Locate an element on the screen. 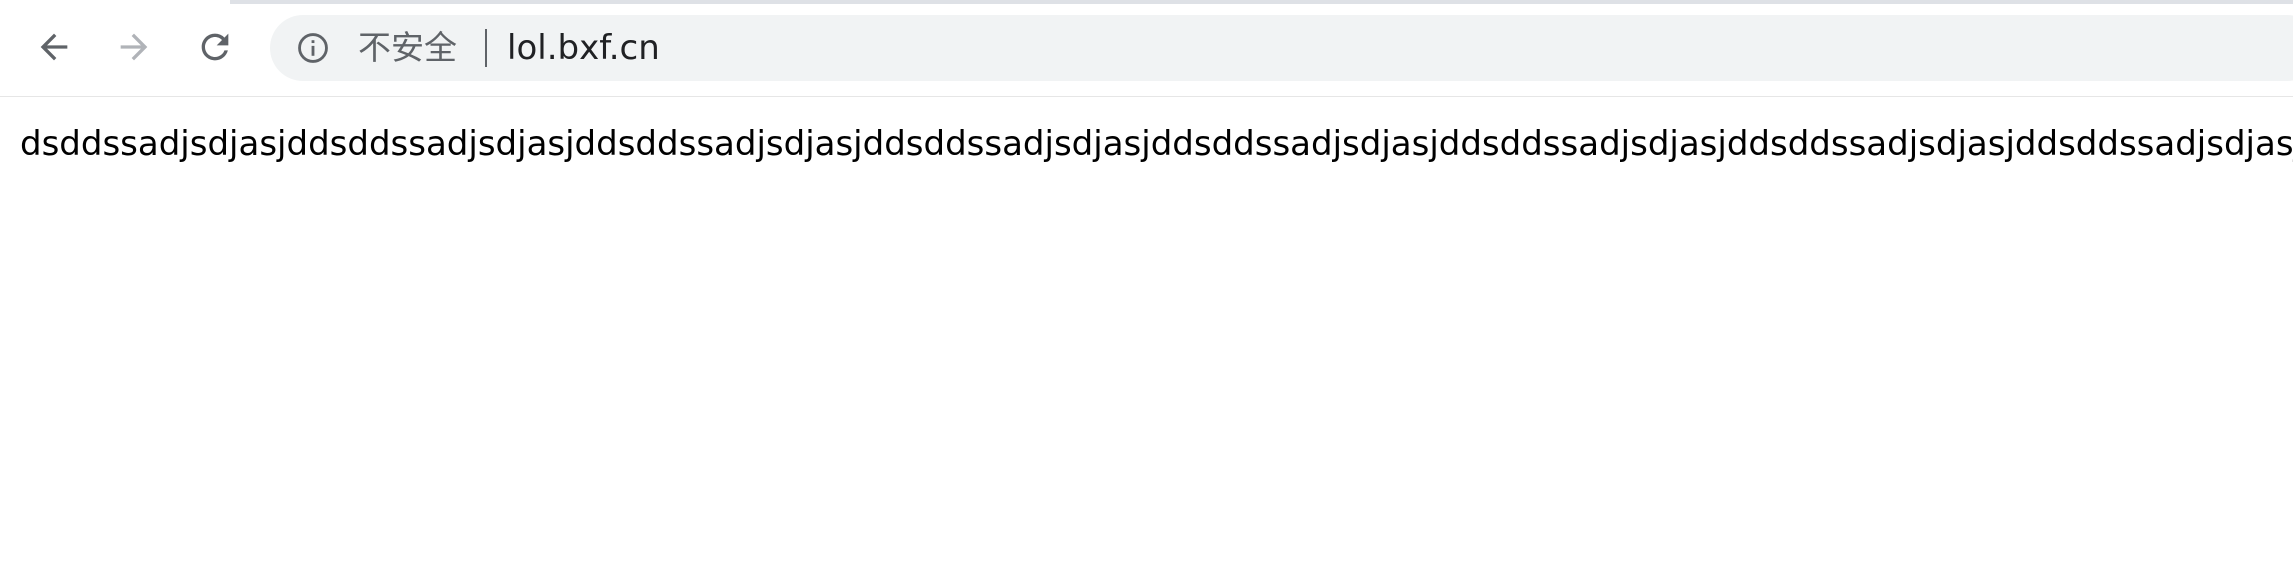  security-status-label: 不安全 is located at coordinates (407, 48).